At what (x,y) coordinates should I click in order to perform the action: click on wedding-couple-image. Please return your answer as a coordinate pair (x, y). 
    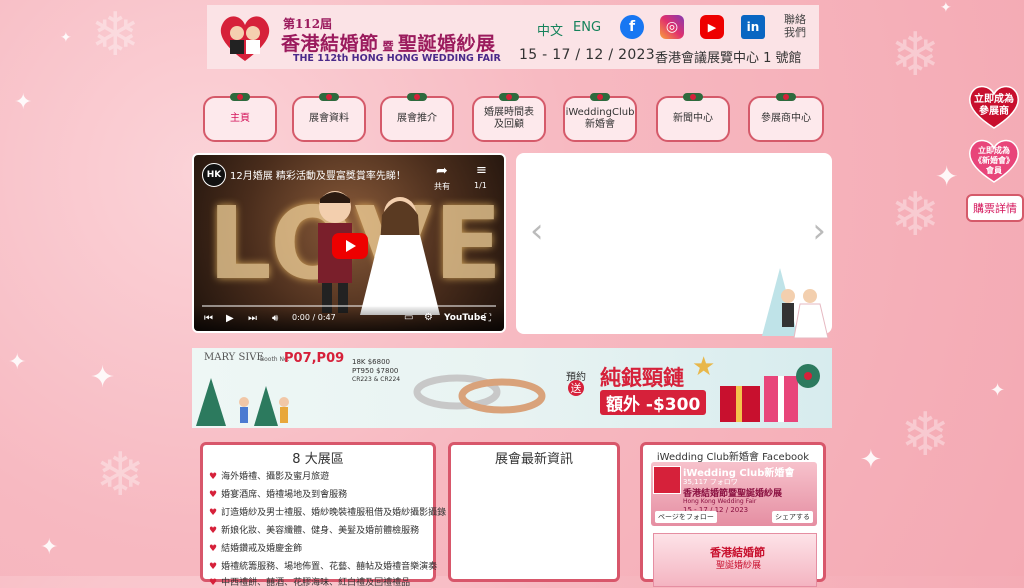
    Looking at the image, I should click on (379, 253).